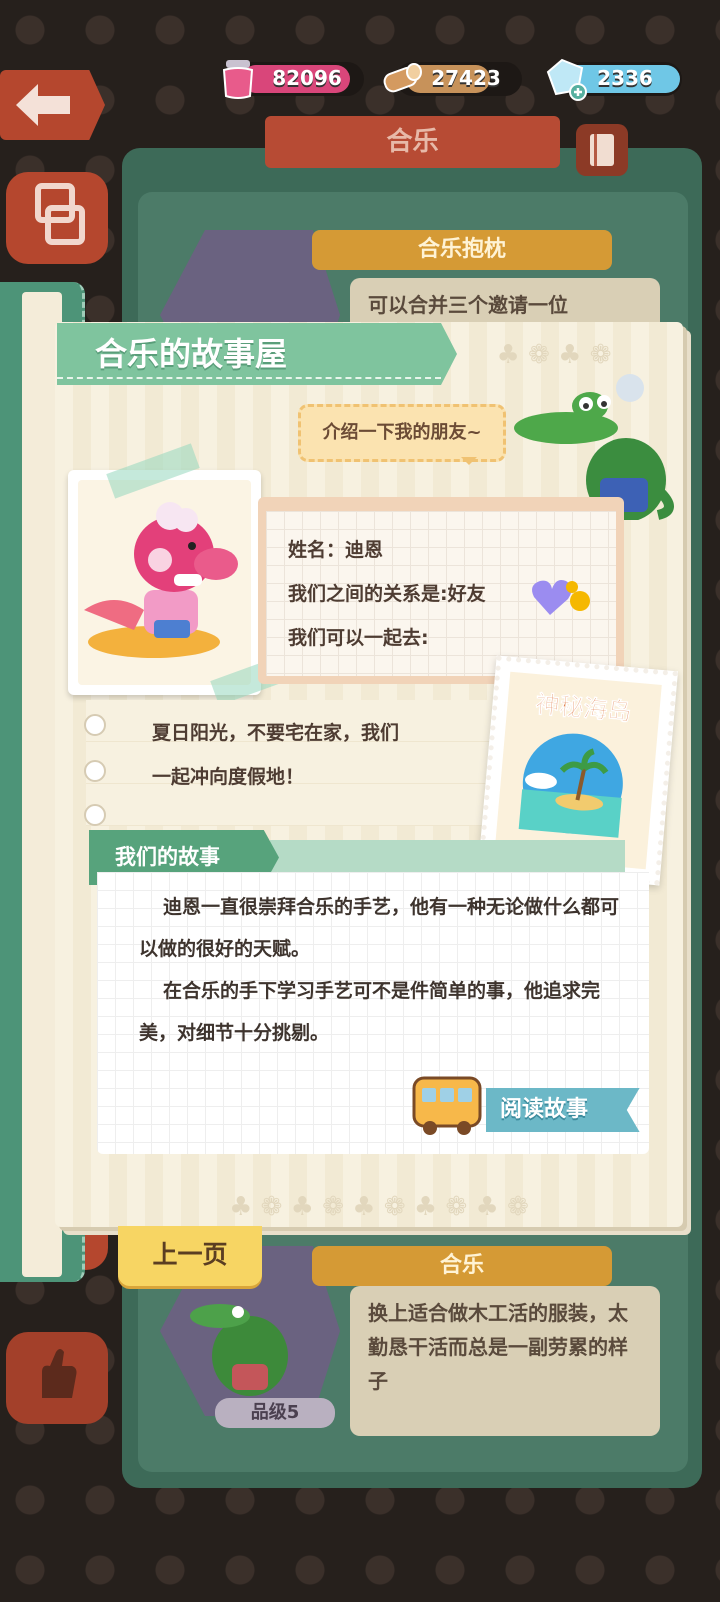  Describe the element at coordinates (370, 1012) in the screenshot. I see `story-paragraph-2: 在合乐的手下学习手艺可不是件简单的事，他追求完美，对细节十分挑剔。` at that location.